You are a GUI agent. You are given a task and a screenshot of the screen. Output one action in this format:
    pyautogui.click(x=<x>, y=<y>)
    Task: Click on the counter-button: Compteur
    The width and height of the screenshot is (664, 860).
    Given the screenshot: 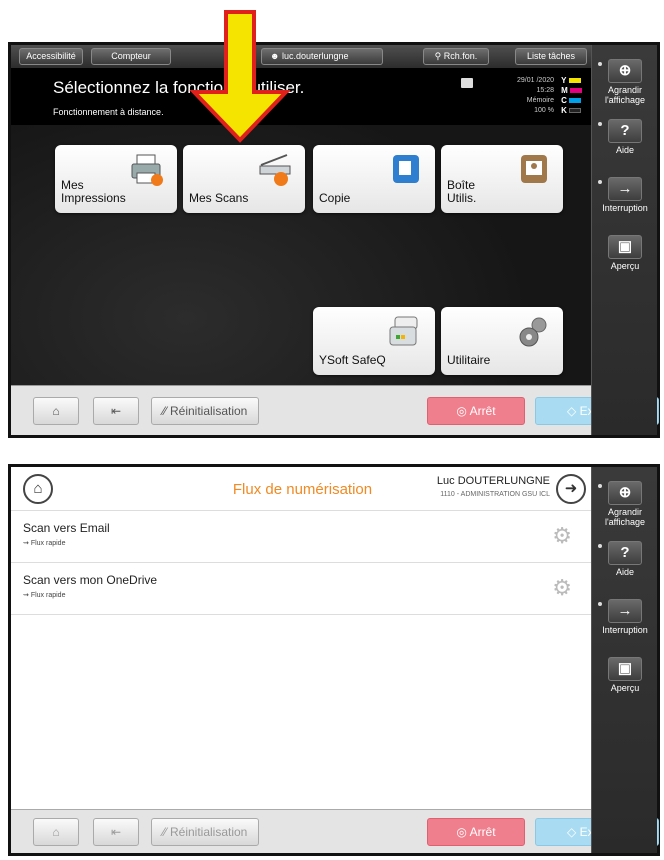 What is the action you would take?
    pyautogui.click(x=131, y=56)
    